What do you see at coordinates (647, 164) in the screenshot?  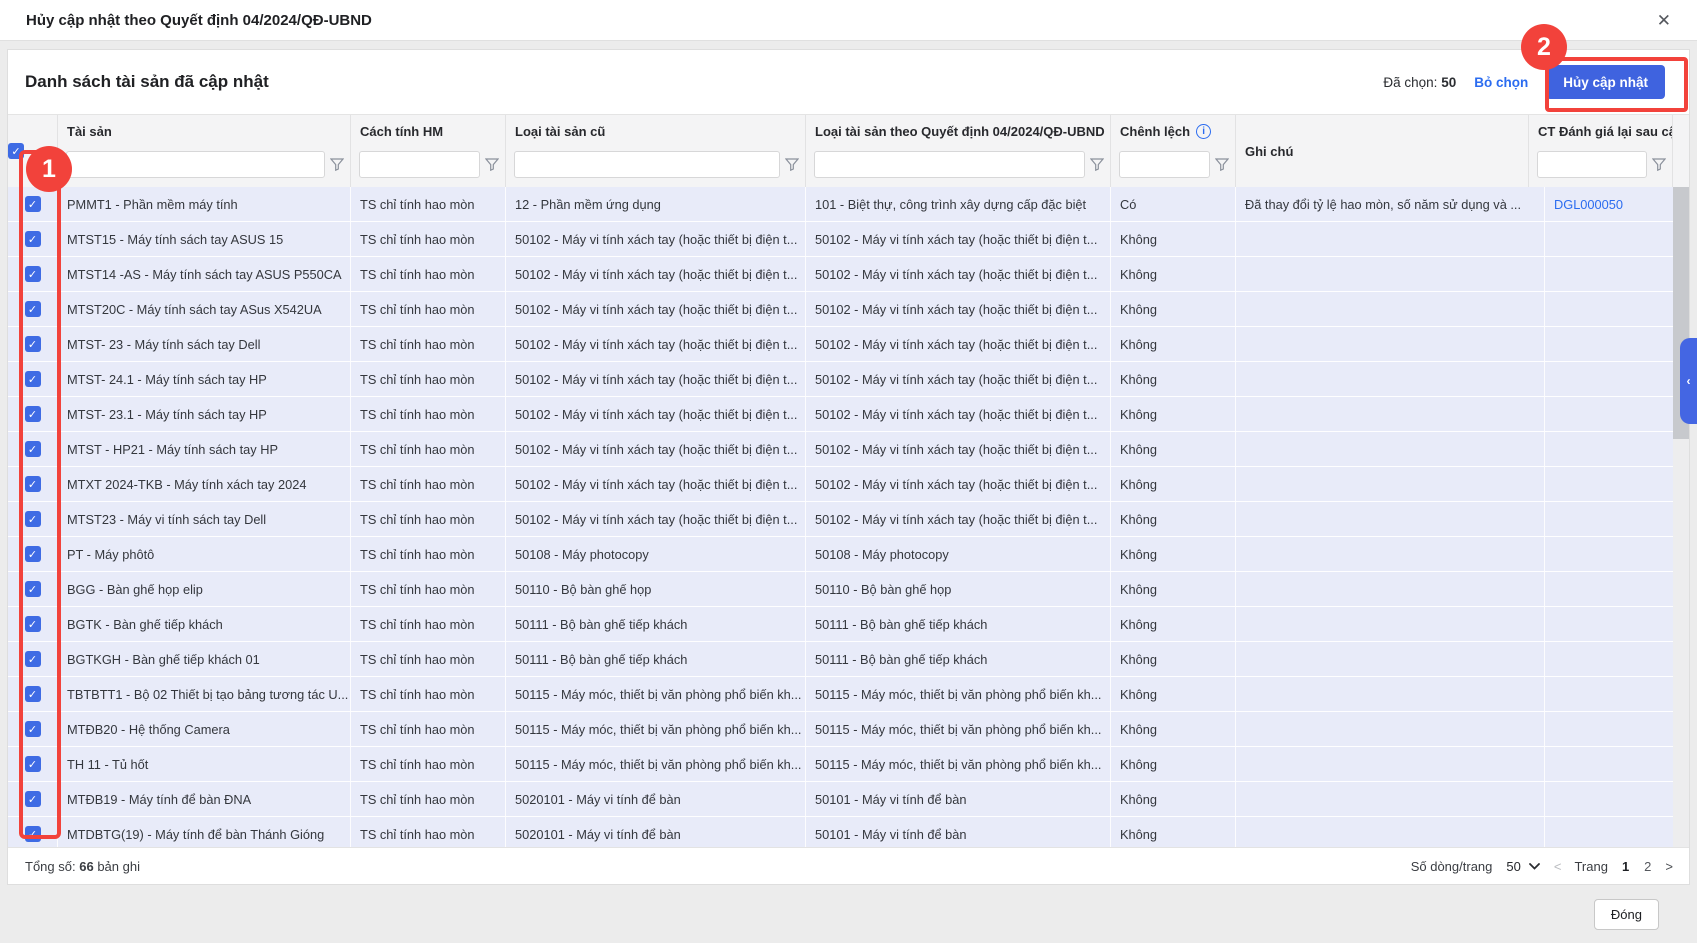 I see `filter-input-old-type` at bounding box center [647, 164].